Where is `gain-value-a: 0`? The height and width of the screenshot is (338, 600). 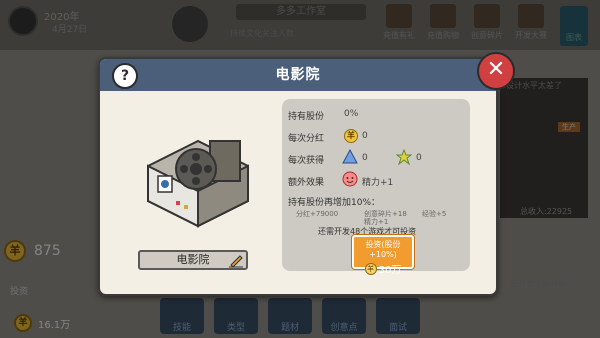 gain-value-a: 0 is located at coordinates (365, 158).